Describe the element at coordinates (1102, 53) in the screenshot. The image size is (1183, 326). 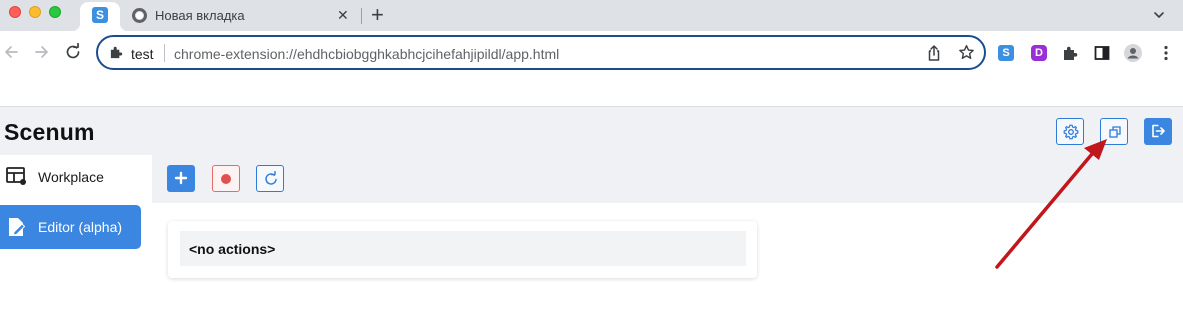
I see `side-panel-icon` at that location.